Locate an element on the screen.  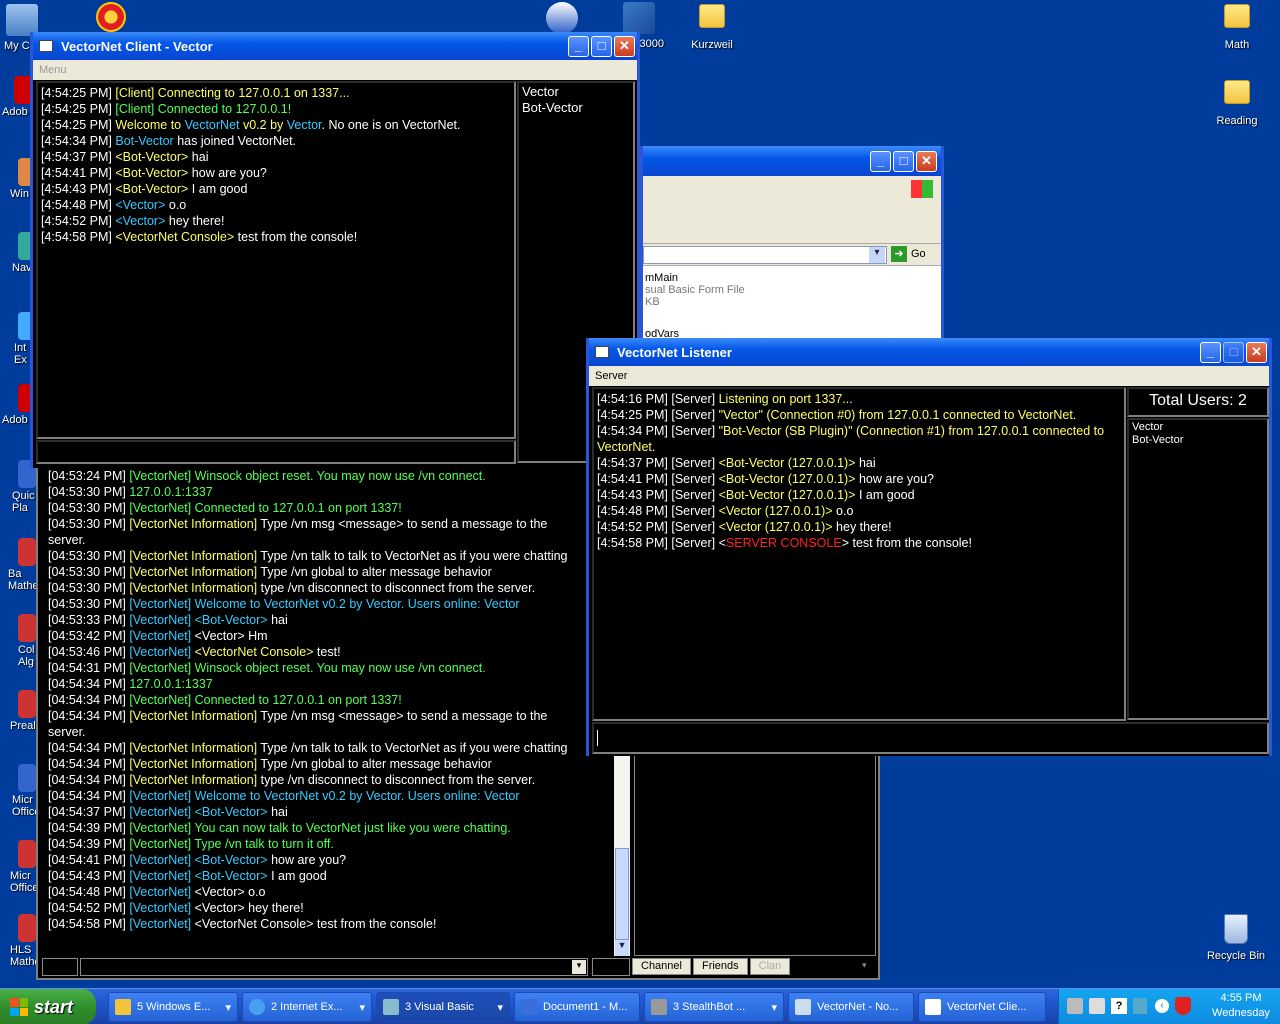
log-segment: [VectorNet] is located at coordinates (162, 620).